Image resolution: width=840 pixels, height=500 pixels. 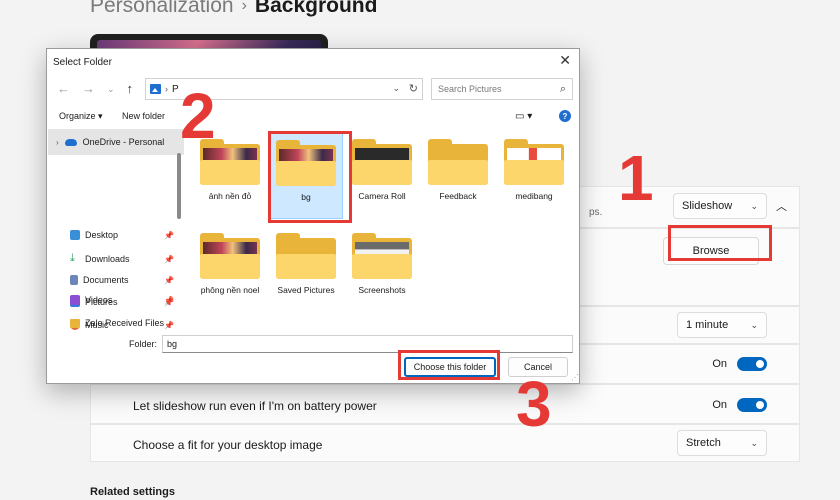 What do you see at coordinates (719, 364) in the screenshot?
I see `shuffle-state: On` at bounding box center [719, 364].